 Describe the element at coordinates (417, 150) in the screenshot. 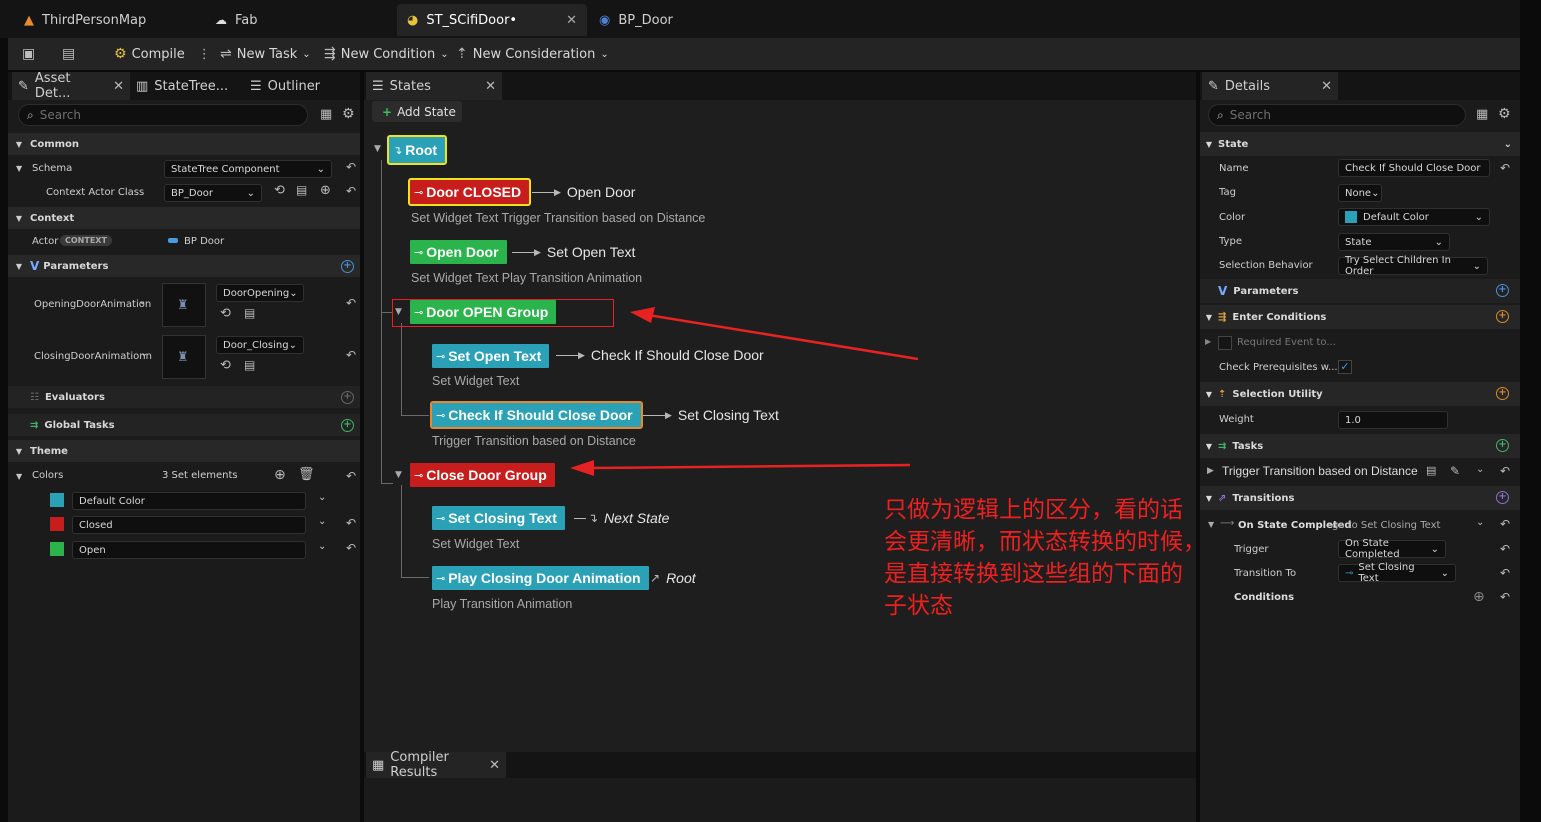

I see `state-root: ↴ Root` at that location.